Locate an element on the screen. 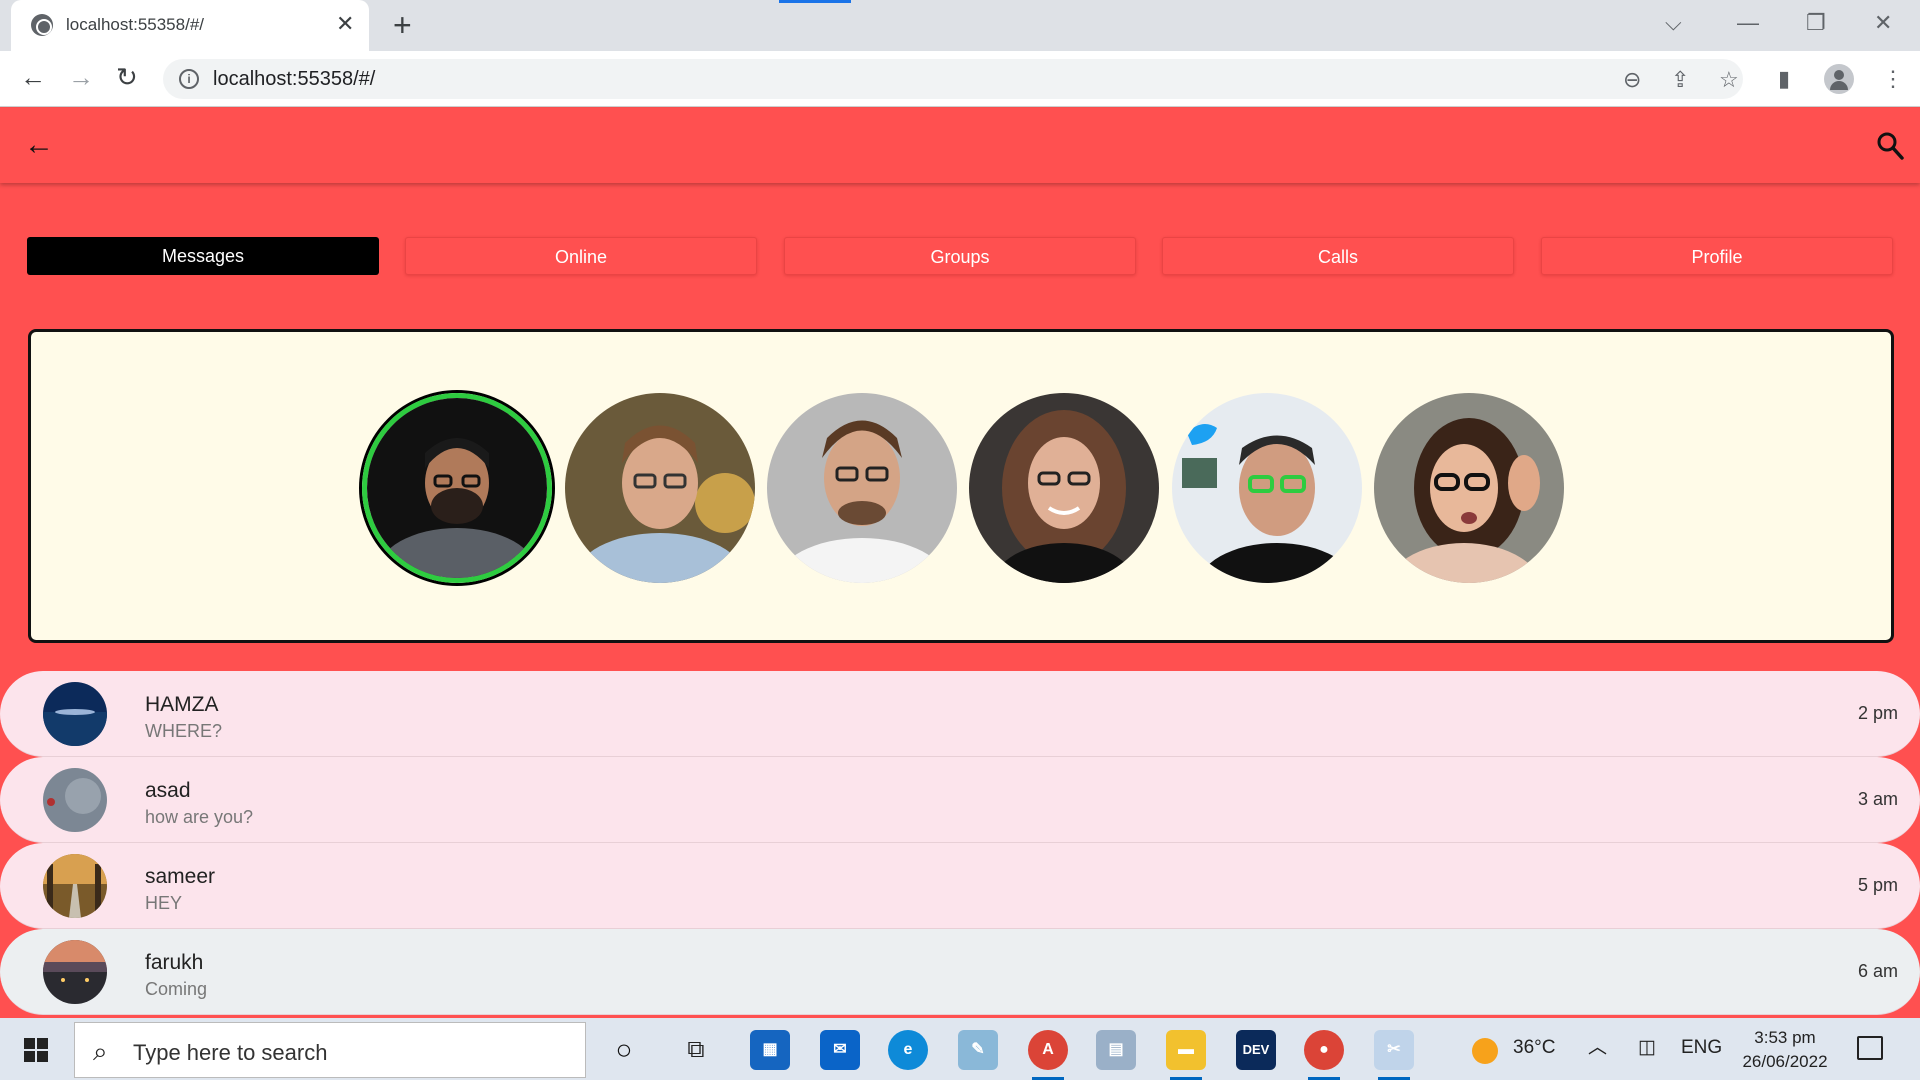 This screenshot has height=1080, width=1920. night-sea-photo-icon is located at coordinates (75, 714).